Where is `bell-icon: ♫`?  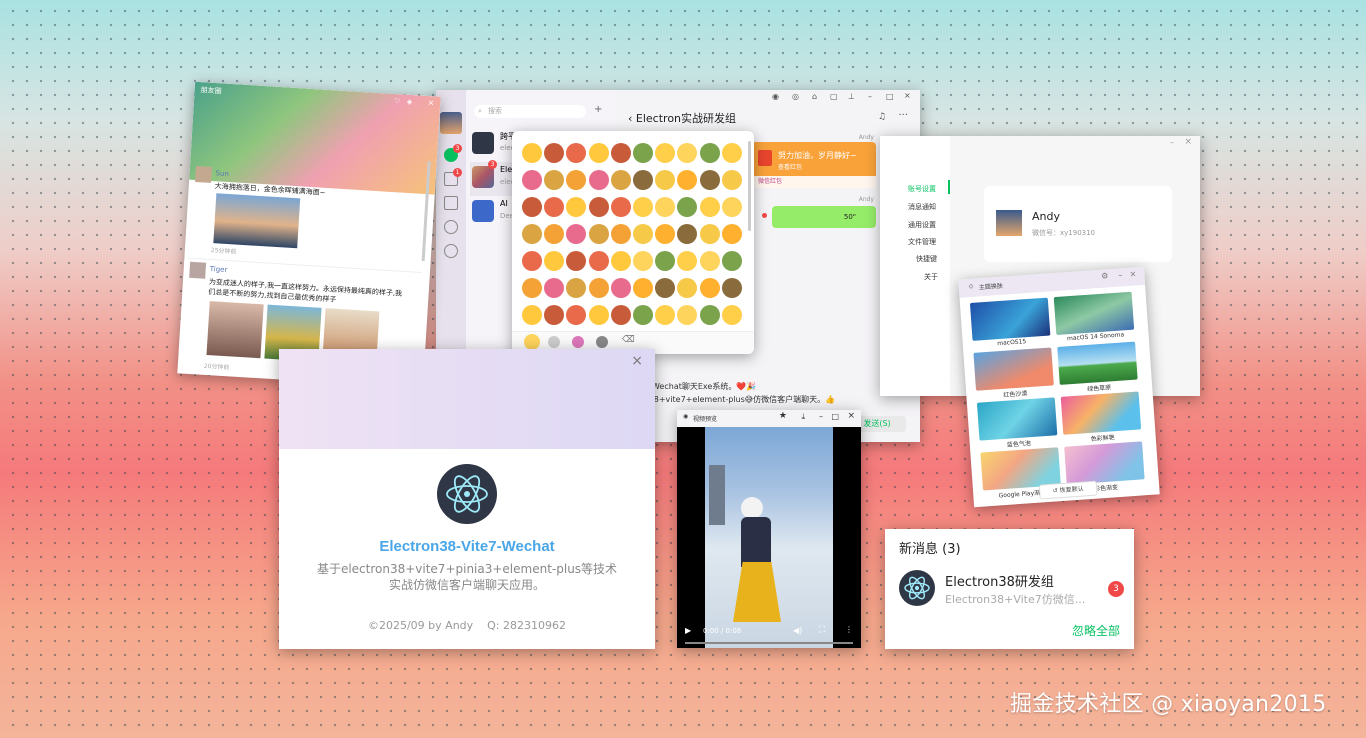
bell-icon: ♫ is located at coordinates (882, 117).